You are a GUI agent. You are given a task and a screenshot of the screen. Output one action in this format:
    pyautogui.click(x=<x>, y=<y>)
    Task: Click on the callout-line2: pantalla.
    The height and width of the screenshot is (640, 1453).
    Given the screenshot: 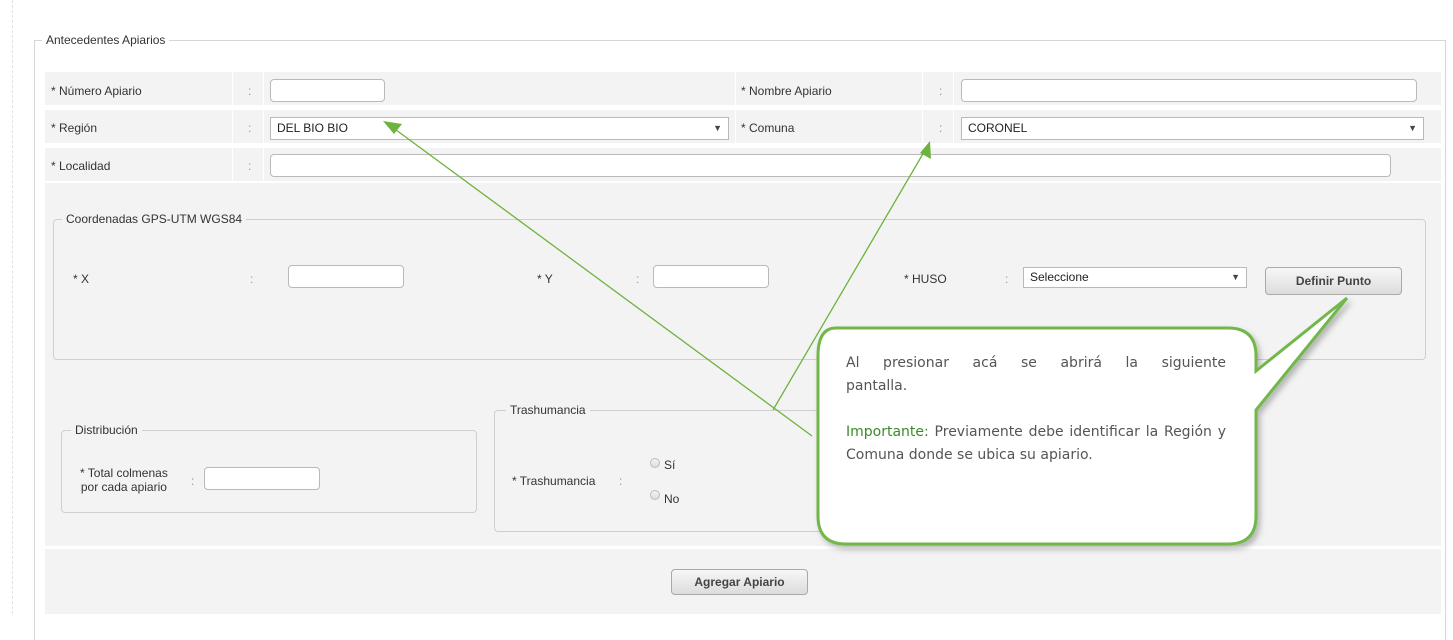 What is the action you would take?
    pyautogui.click(x=877, y=386)
    